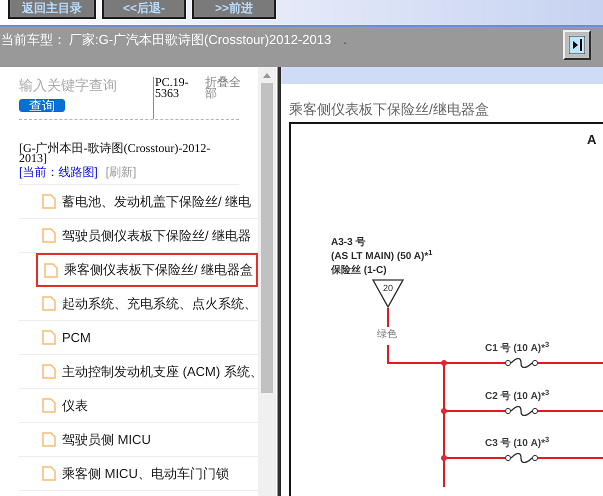  I want to click on scrollbar, so click(267, 281).